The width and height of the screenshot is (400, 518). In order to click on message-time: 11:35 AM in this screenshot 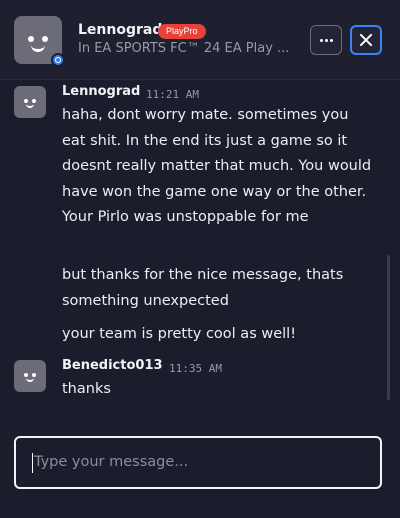, I will do `click(195, 368)`.